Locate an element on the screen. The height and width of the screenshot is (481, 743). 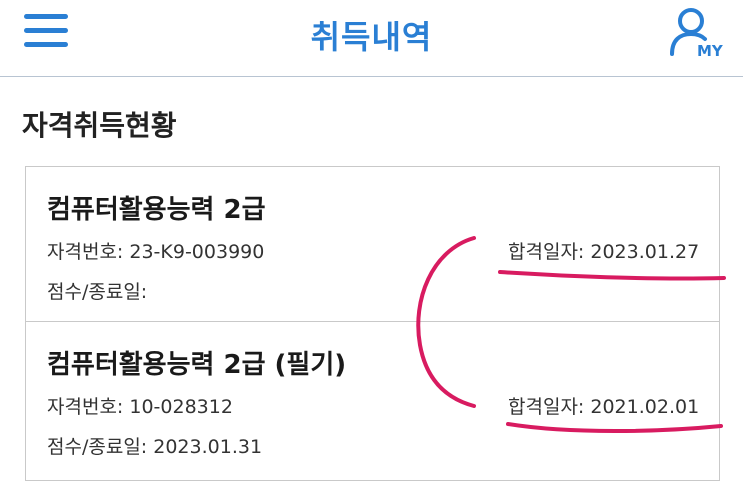
pass-date: 합격일자: 2023.01.27 is located at coordinates (603, 250).